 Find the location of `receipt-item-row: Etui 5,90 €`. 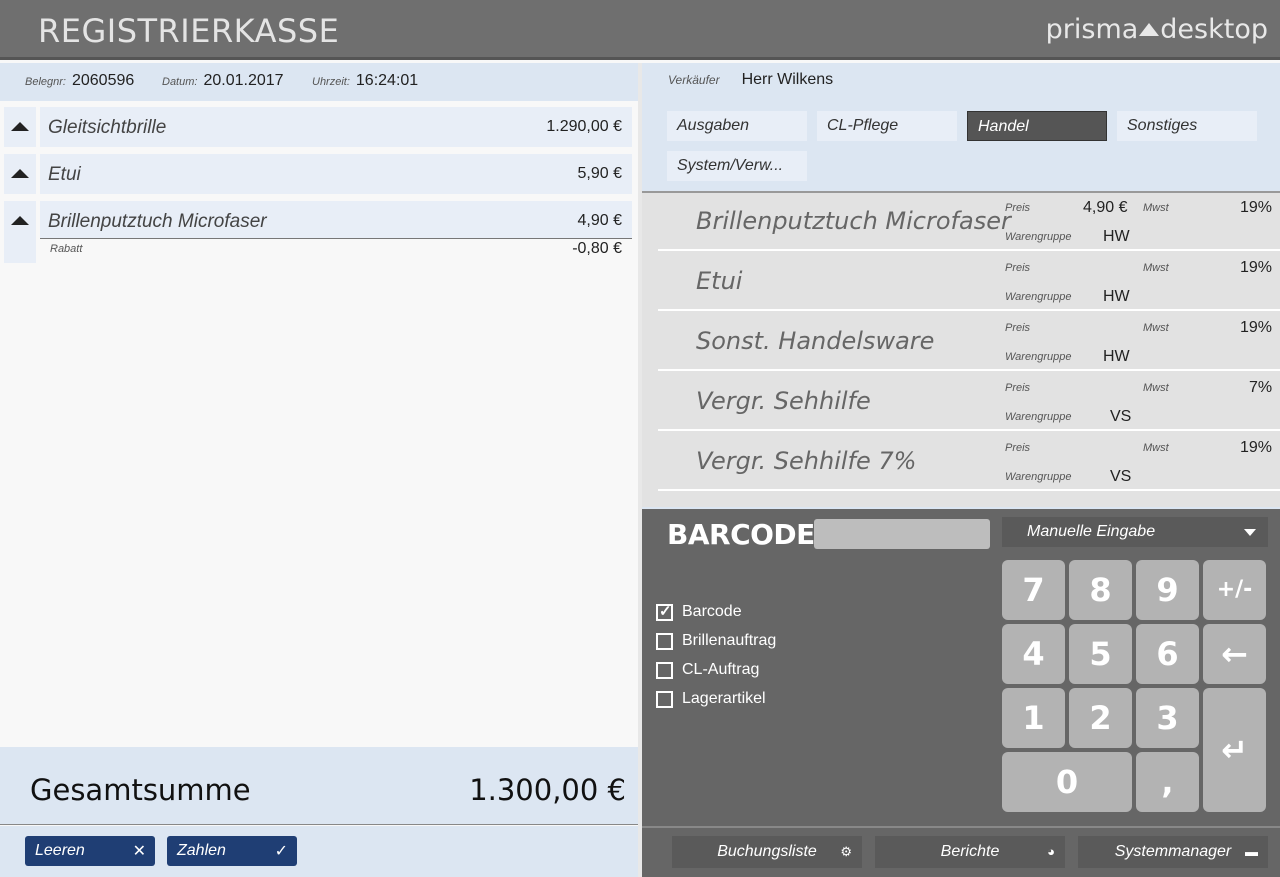

receipt-item-row: Etui 5,90 € is located at coordinates (336, 174).